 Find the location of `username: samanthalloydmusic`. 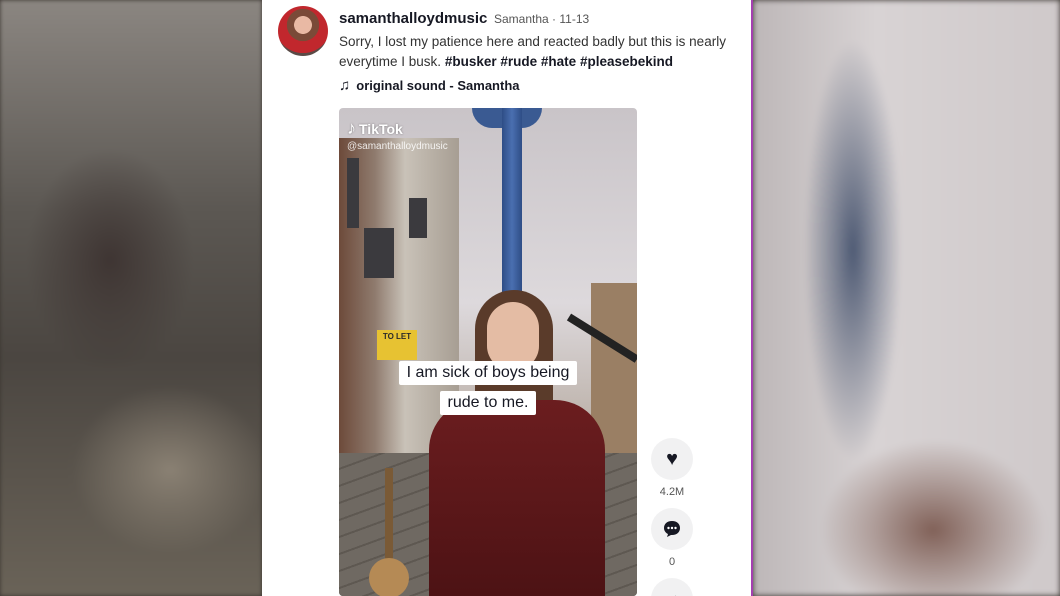

username: samanthalloydmusic is located at coordinates (413, 18).